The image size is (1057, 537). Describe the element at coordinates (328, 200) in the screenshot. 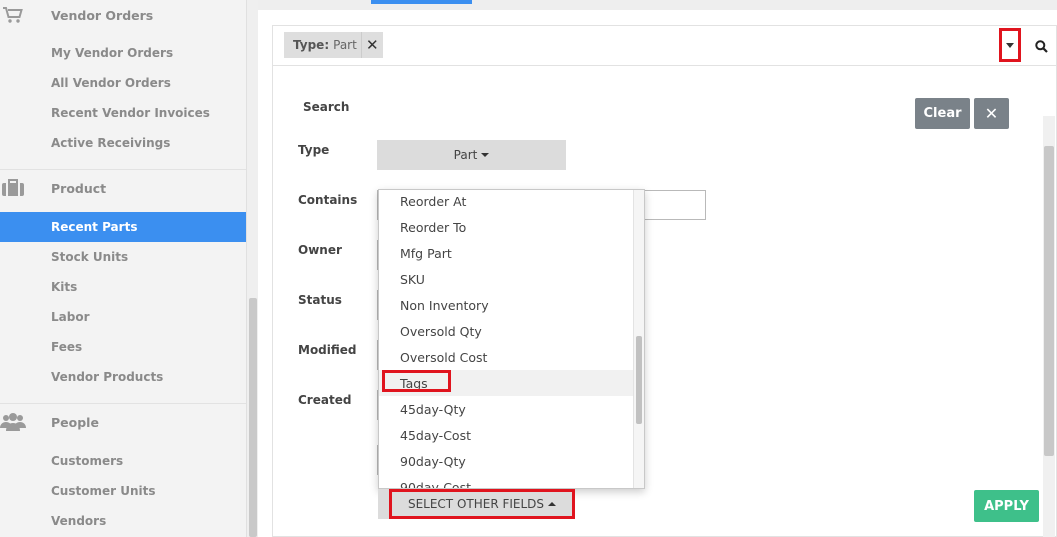

I see `field-label-contains: Contains` at that location.